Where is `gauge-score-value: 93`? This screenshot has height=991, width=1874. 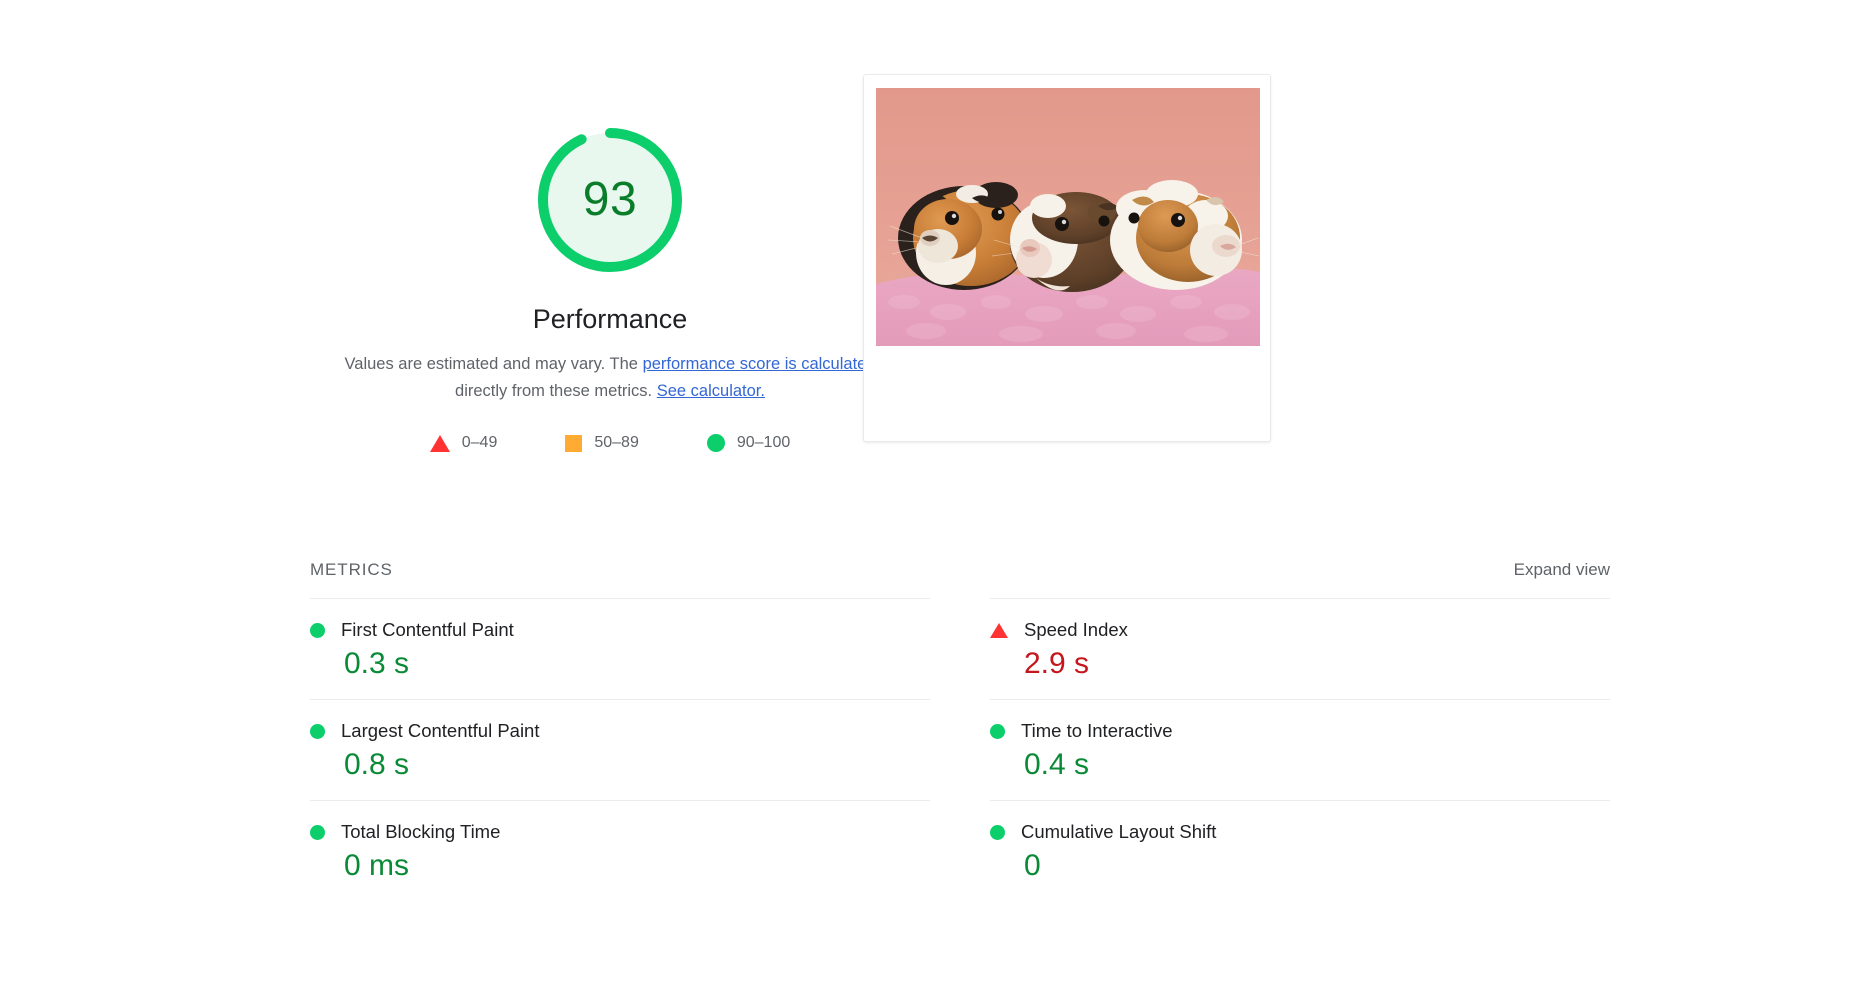 gauge-score-value: 93 is located at coordinates (610, 199).